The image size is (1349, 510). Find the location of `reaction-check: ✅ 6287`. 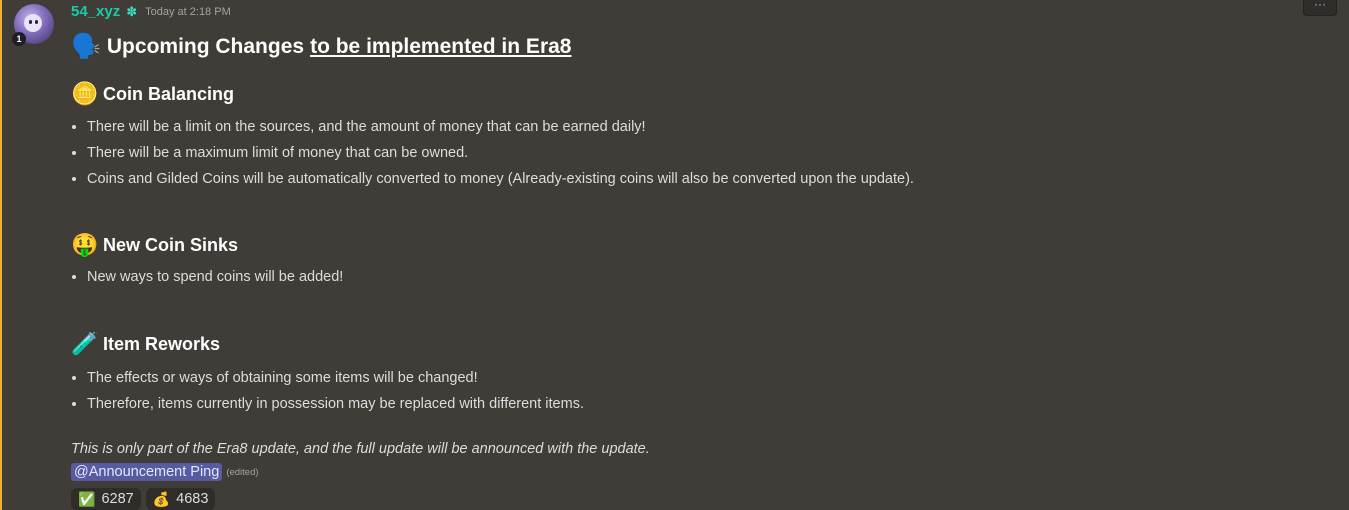

reaction-check: ✅ 6287 is located at coordinates (106, 499).